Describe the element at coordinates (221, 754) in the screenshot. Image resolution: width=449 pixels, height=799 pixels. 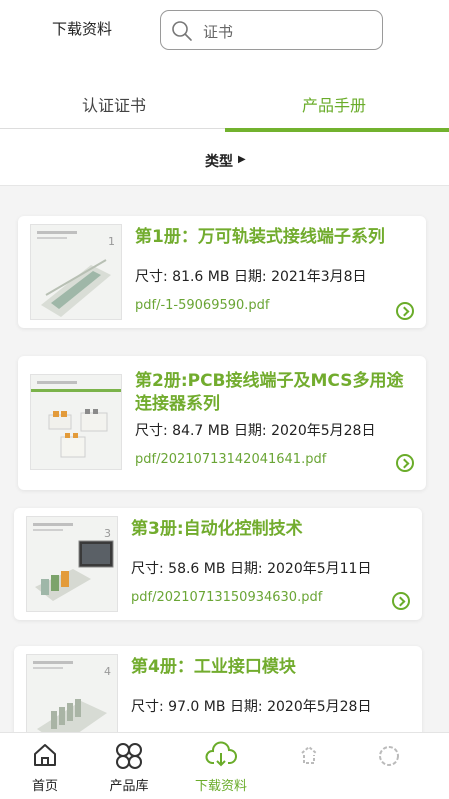
I see `download-cloud-icon` at that location.